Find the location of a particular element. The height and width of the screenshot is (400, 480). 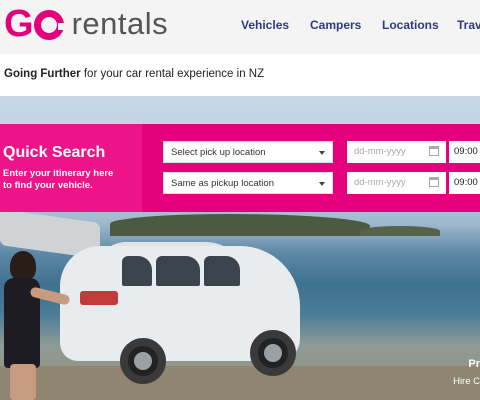

tagline-rest: for your car rental experience in NZ is located at coordinates (172, 74).